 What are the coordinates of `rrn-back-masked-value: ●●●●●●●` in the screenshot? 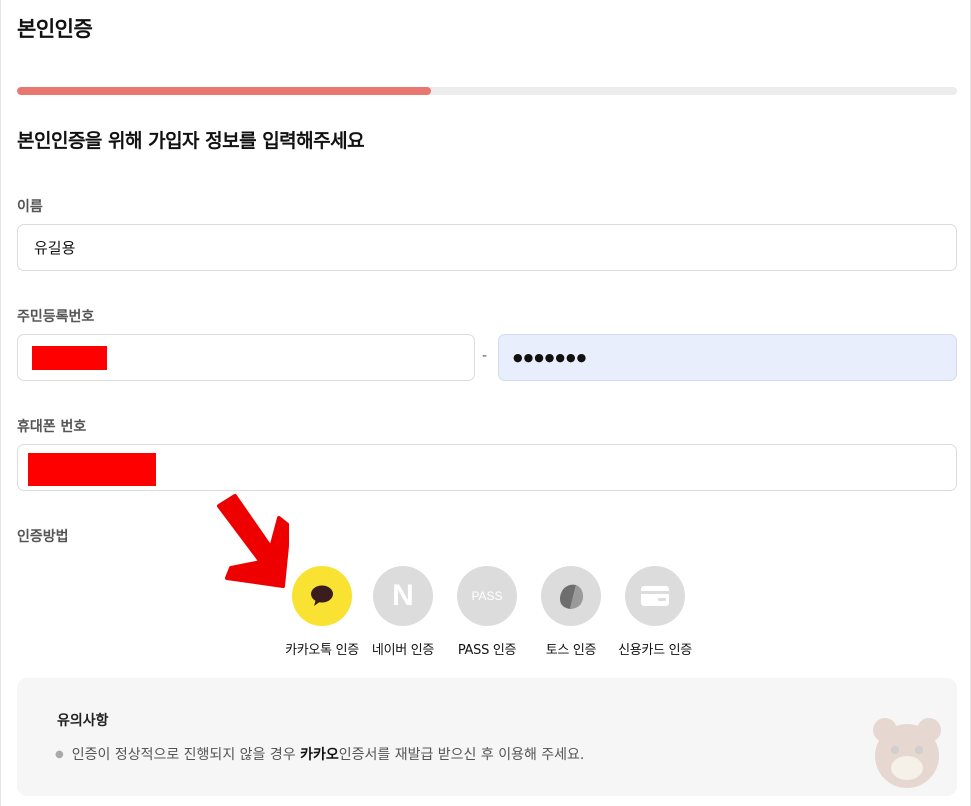 It's located at (550, 357).